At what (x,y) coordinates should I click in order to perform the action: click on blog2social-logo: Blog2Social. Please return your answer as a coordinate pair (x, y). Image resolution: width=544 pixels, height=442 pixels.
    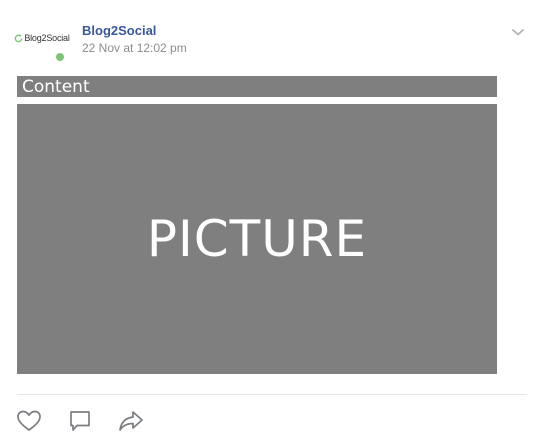
    Looking at the image, I should click on (42, 38).